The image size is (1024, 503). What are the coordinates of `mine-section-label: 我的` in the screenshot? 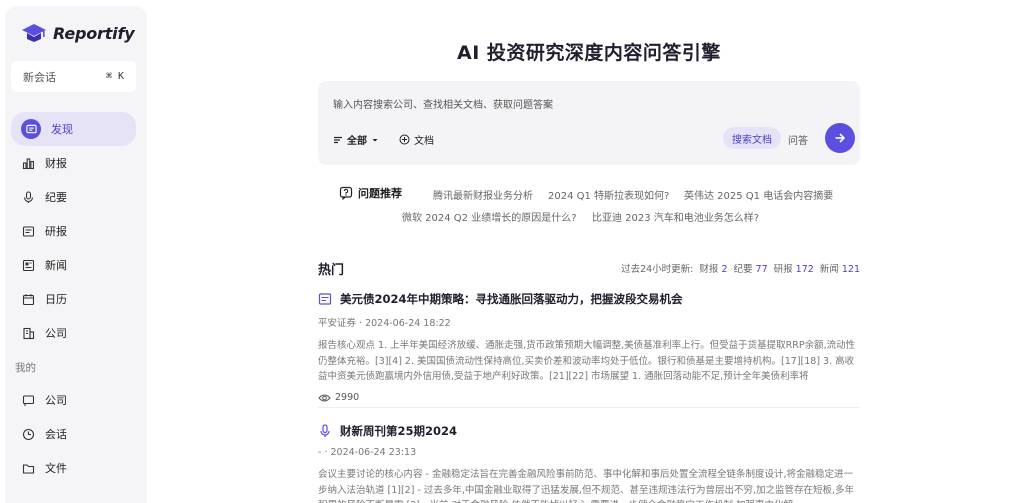 It's located at (25, 368).